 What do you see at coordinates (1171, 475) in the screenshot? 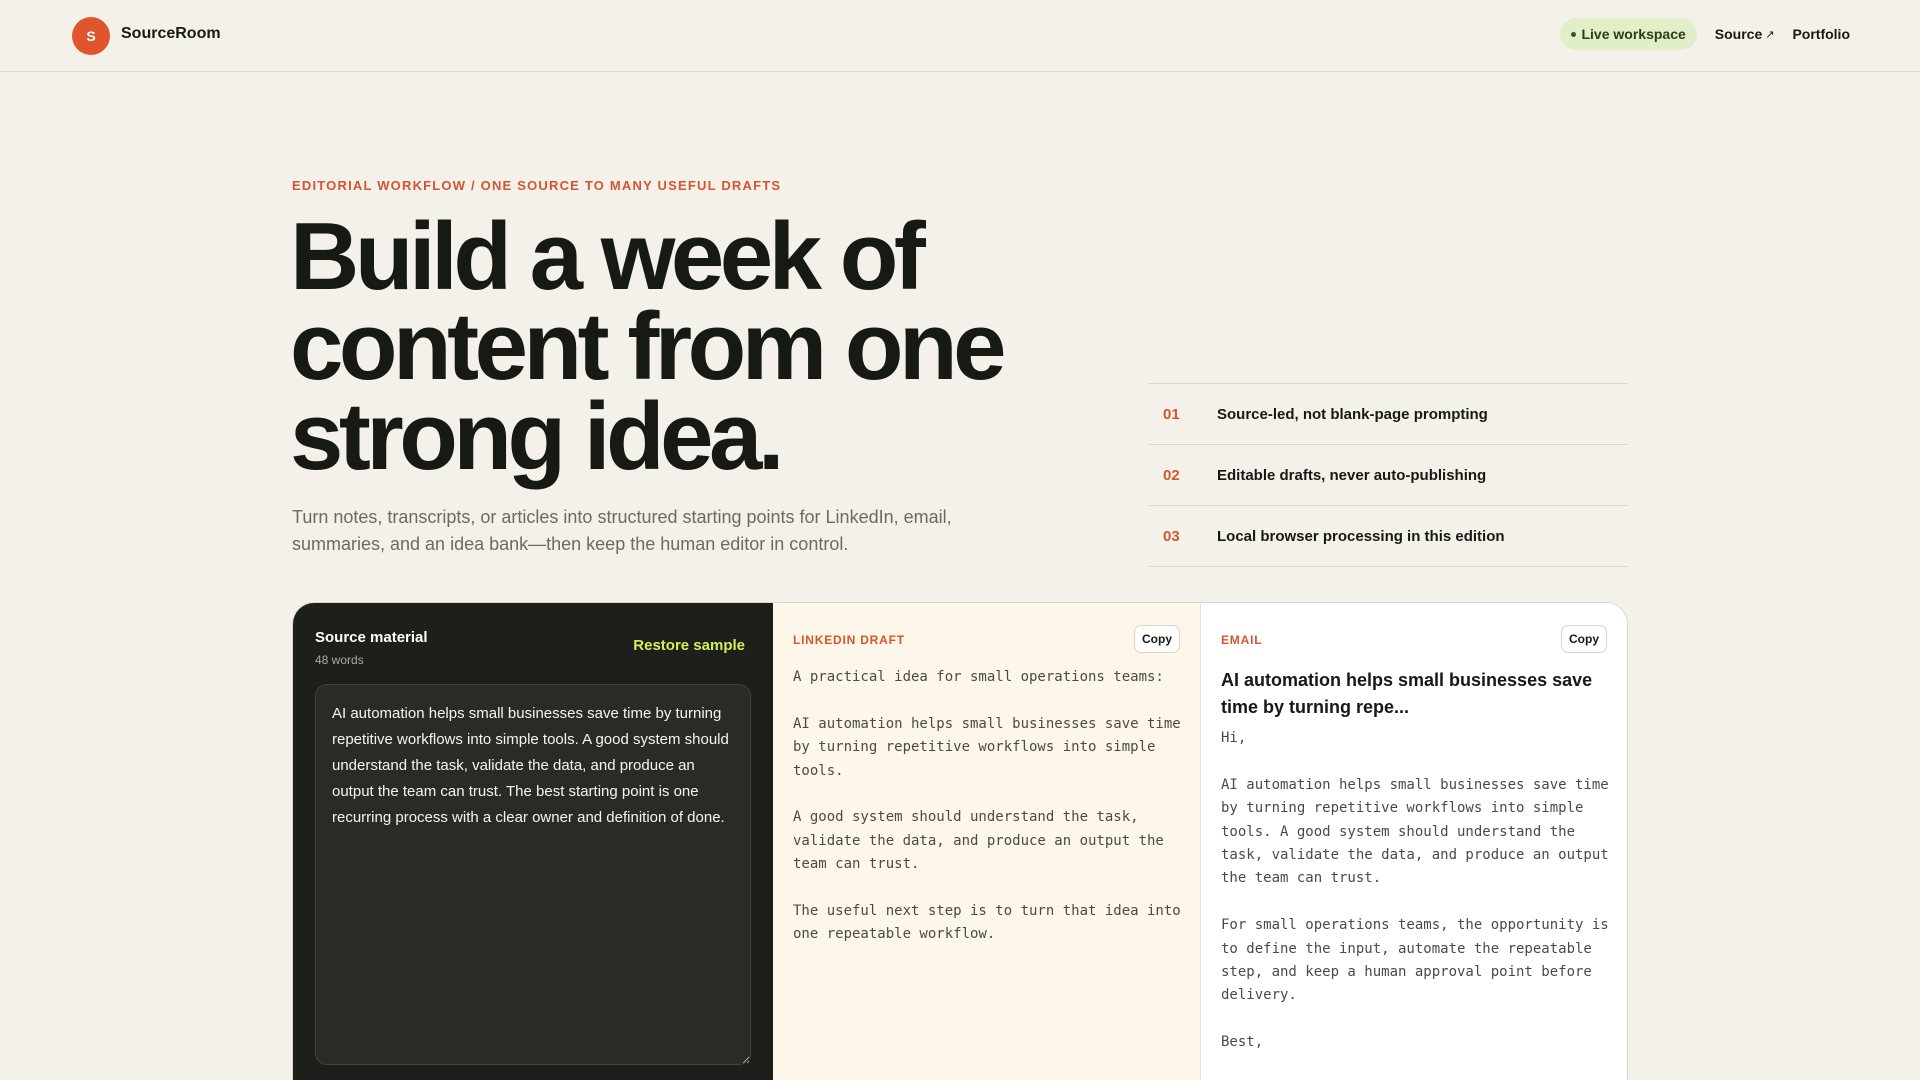
I see `feature-number: 02` at bounding box center [1171, 475].